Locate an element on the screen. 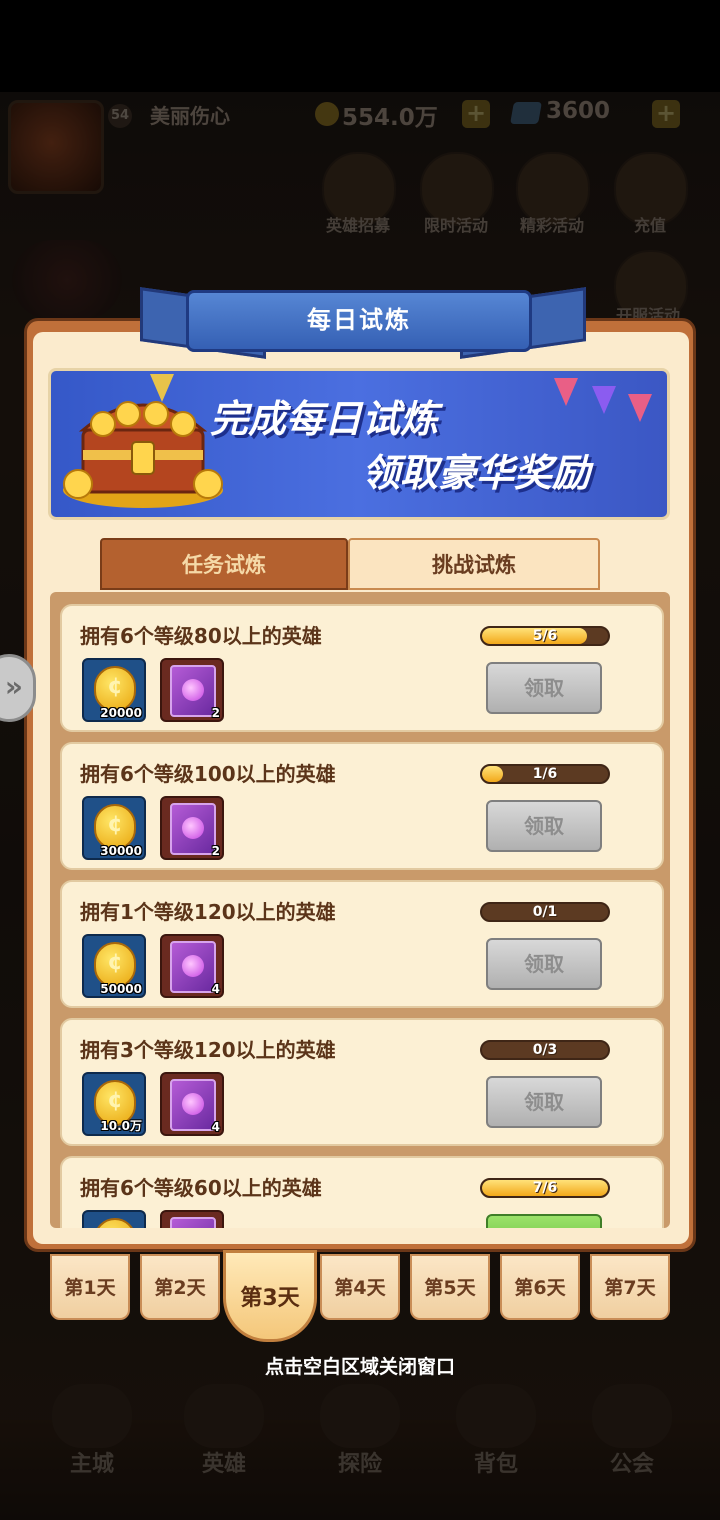  task-title: 拥有6个等级100以上的英雄 is located at coordinates (208, 774).